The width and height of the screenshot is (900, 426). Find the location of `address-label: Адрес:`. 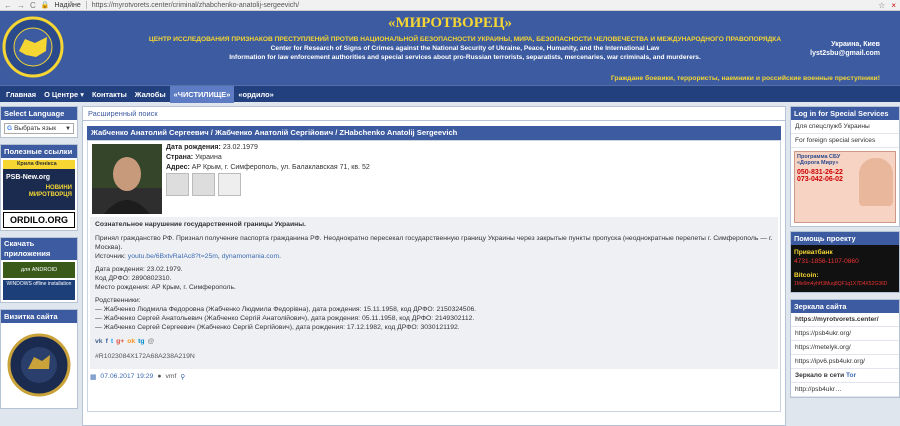

address-label: Адрес: is located at coordinates (178, 167).